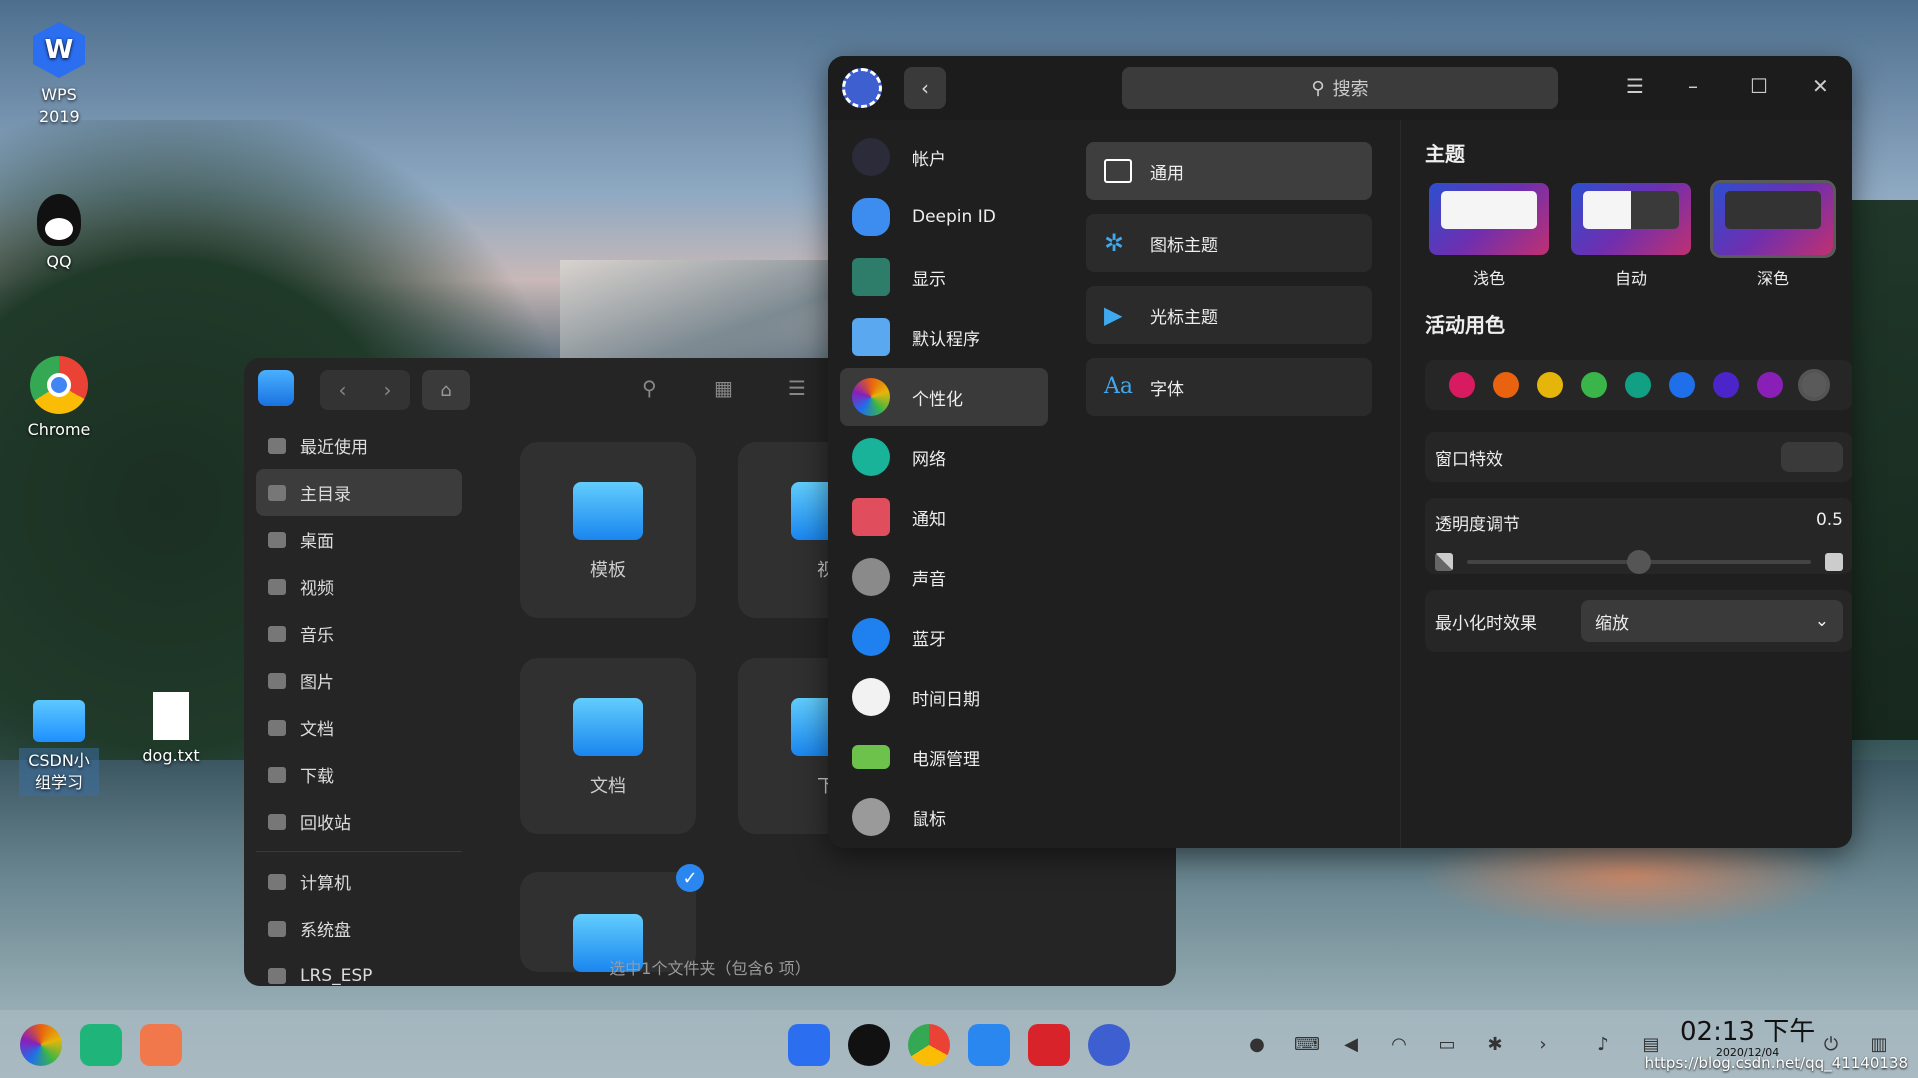 This screenshot has height=1078, width=1918. Describe the element at coordinates (989, 1045) in the screenshot. I see `file-manager-icon` at that location.